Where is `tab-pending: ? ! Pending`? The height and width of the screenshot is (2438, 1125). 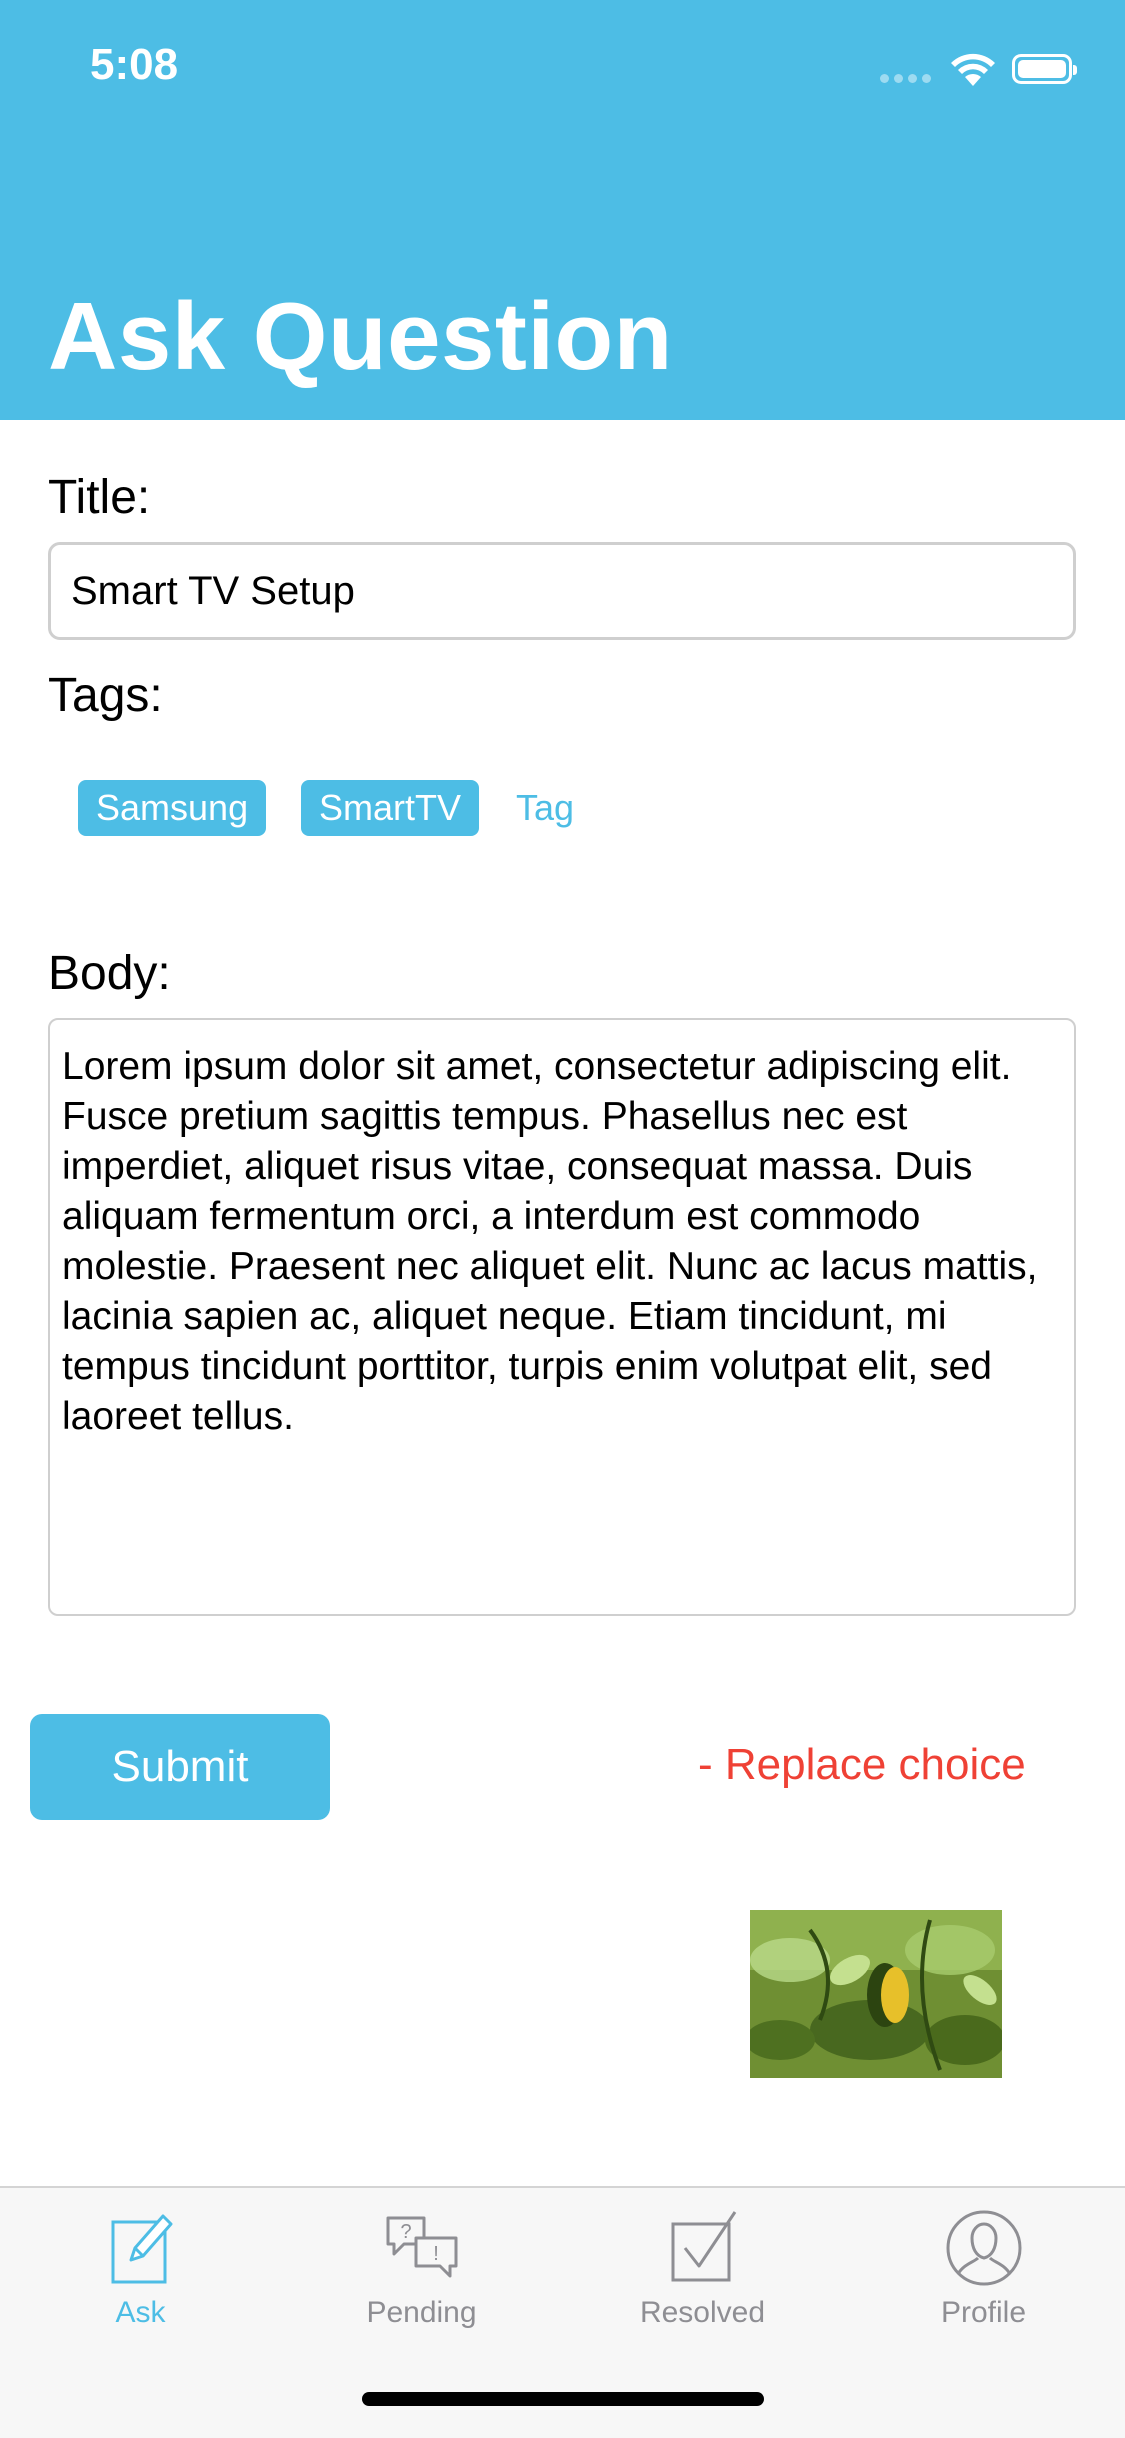 tab-pending: ? ! Pending is located at coordinates (421, 2268).